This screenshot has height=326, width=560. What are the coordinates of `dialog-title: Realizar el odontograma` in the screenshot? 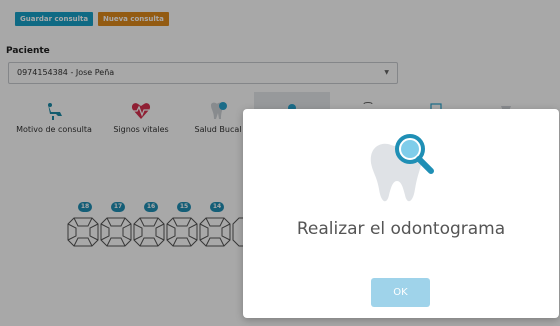 It's located at (401, 229).